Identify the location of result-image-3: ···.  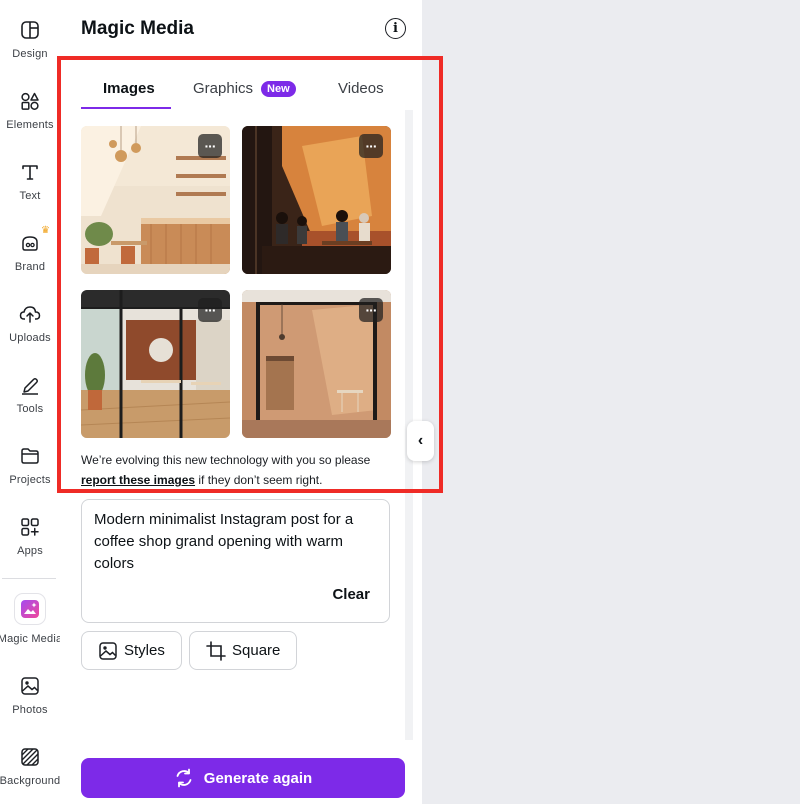
(155, 364).